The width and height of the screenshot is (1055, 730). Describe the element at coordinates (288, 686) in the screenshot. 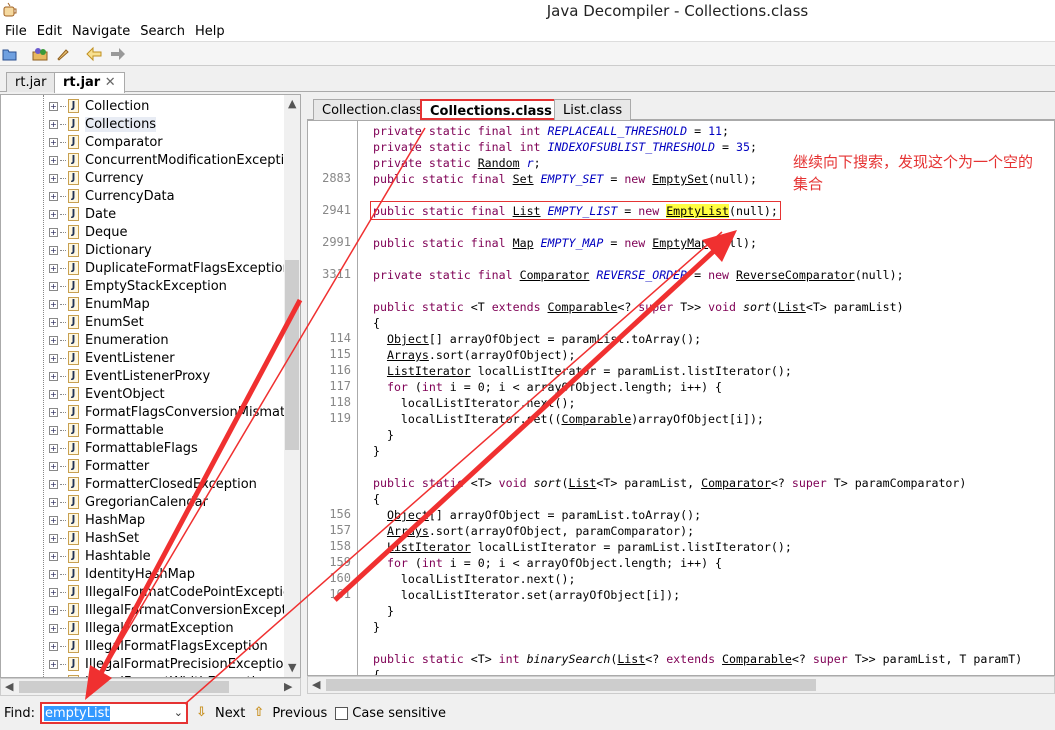

I see `scroll-right-icon: ▶` at that location.